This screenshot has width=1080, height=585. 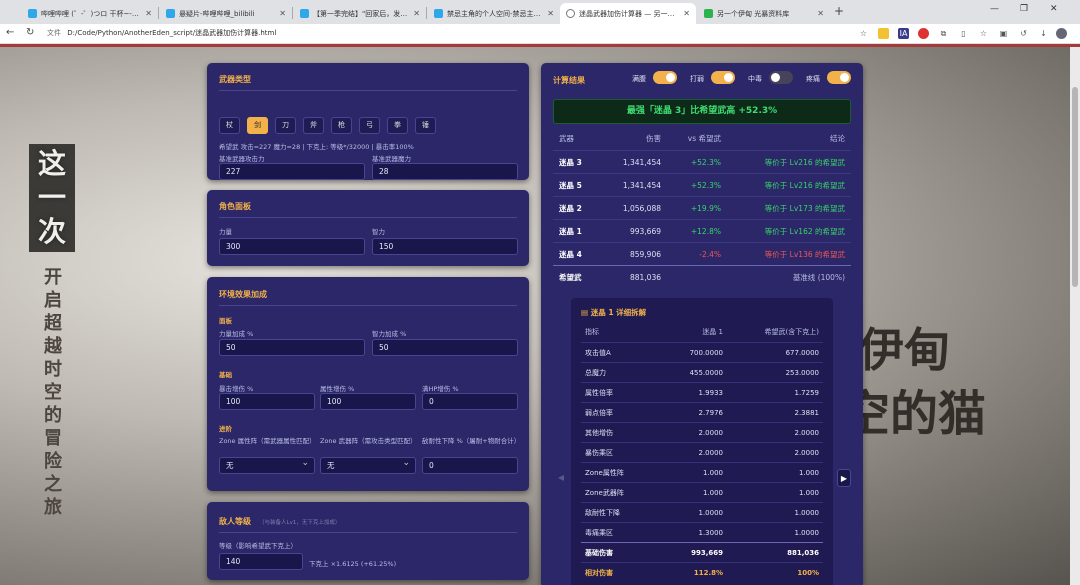 I want to click on row-damage: 1,056,088, so click(x=641, y=208).